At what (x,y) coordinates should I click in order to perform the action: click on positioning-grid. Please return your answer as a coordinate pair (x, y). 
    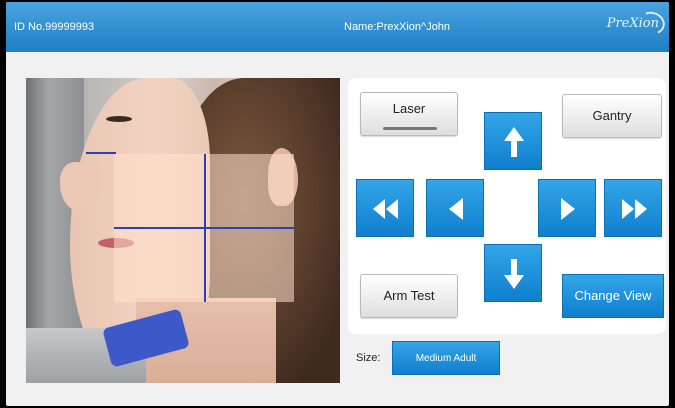
    Looking at the image, I should click on (204, 228).